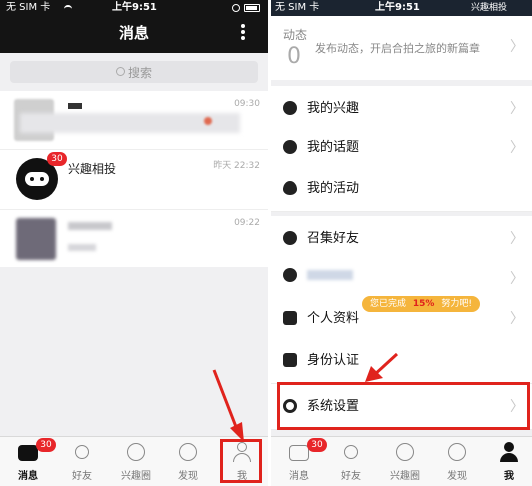  Describe the element at coordinates (330, 275) in the screenshot. I see `menu-label-blurred` at that location.